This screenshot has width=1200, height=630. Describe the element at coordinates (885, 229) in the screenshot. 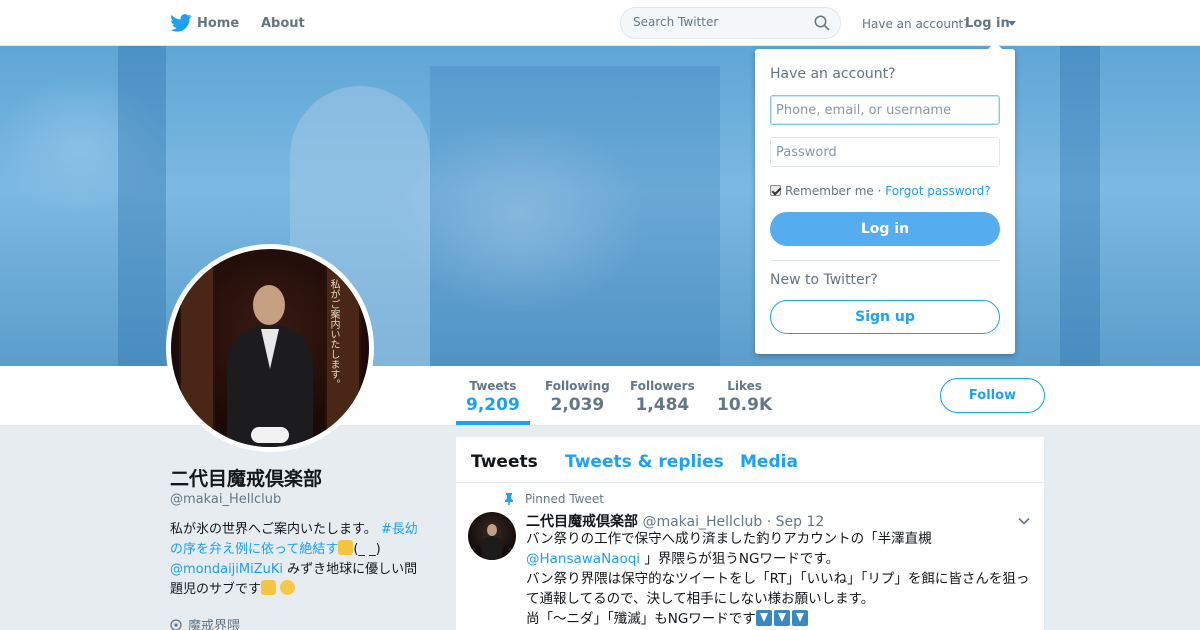

I see `login-button: Log in` at that location.